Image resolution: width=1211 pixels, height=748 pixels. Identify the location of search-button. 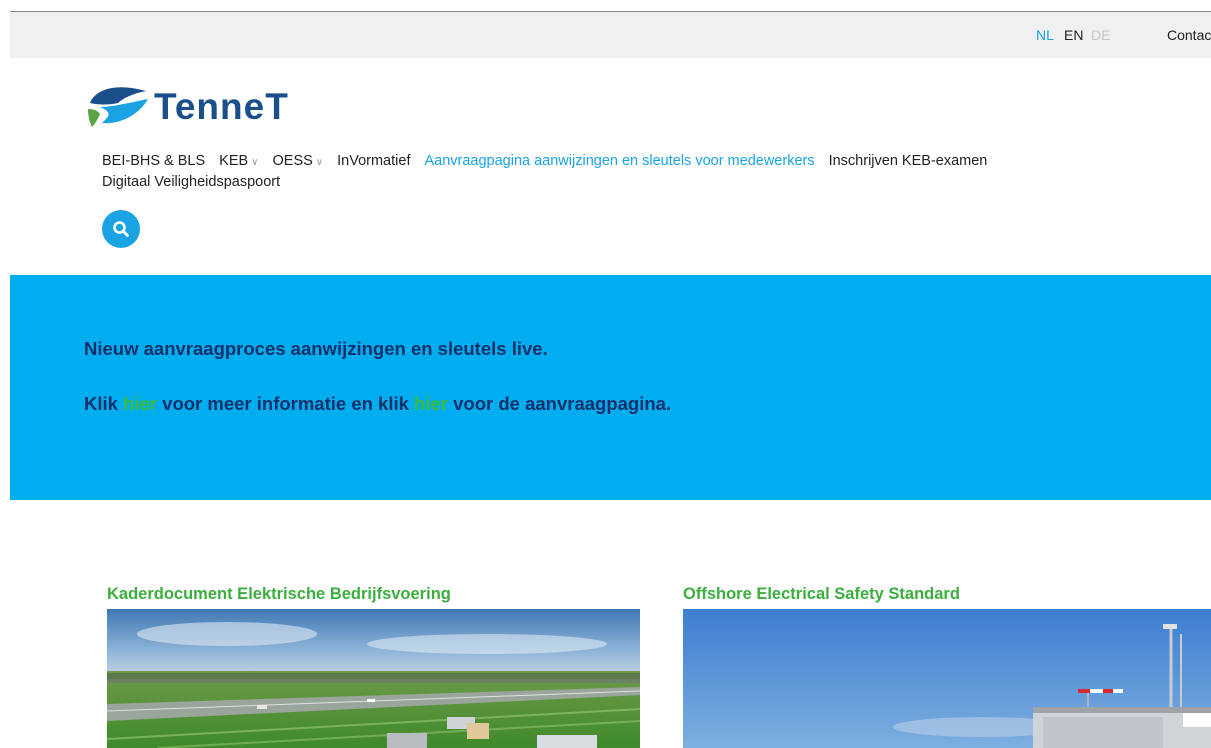
(121, 229).